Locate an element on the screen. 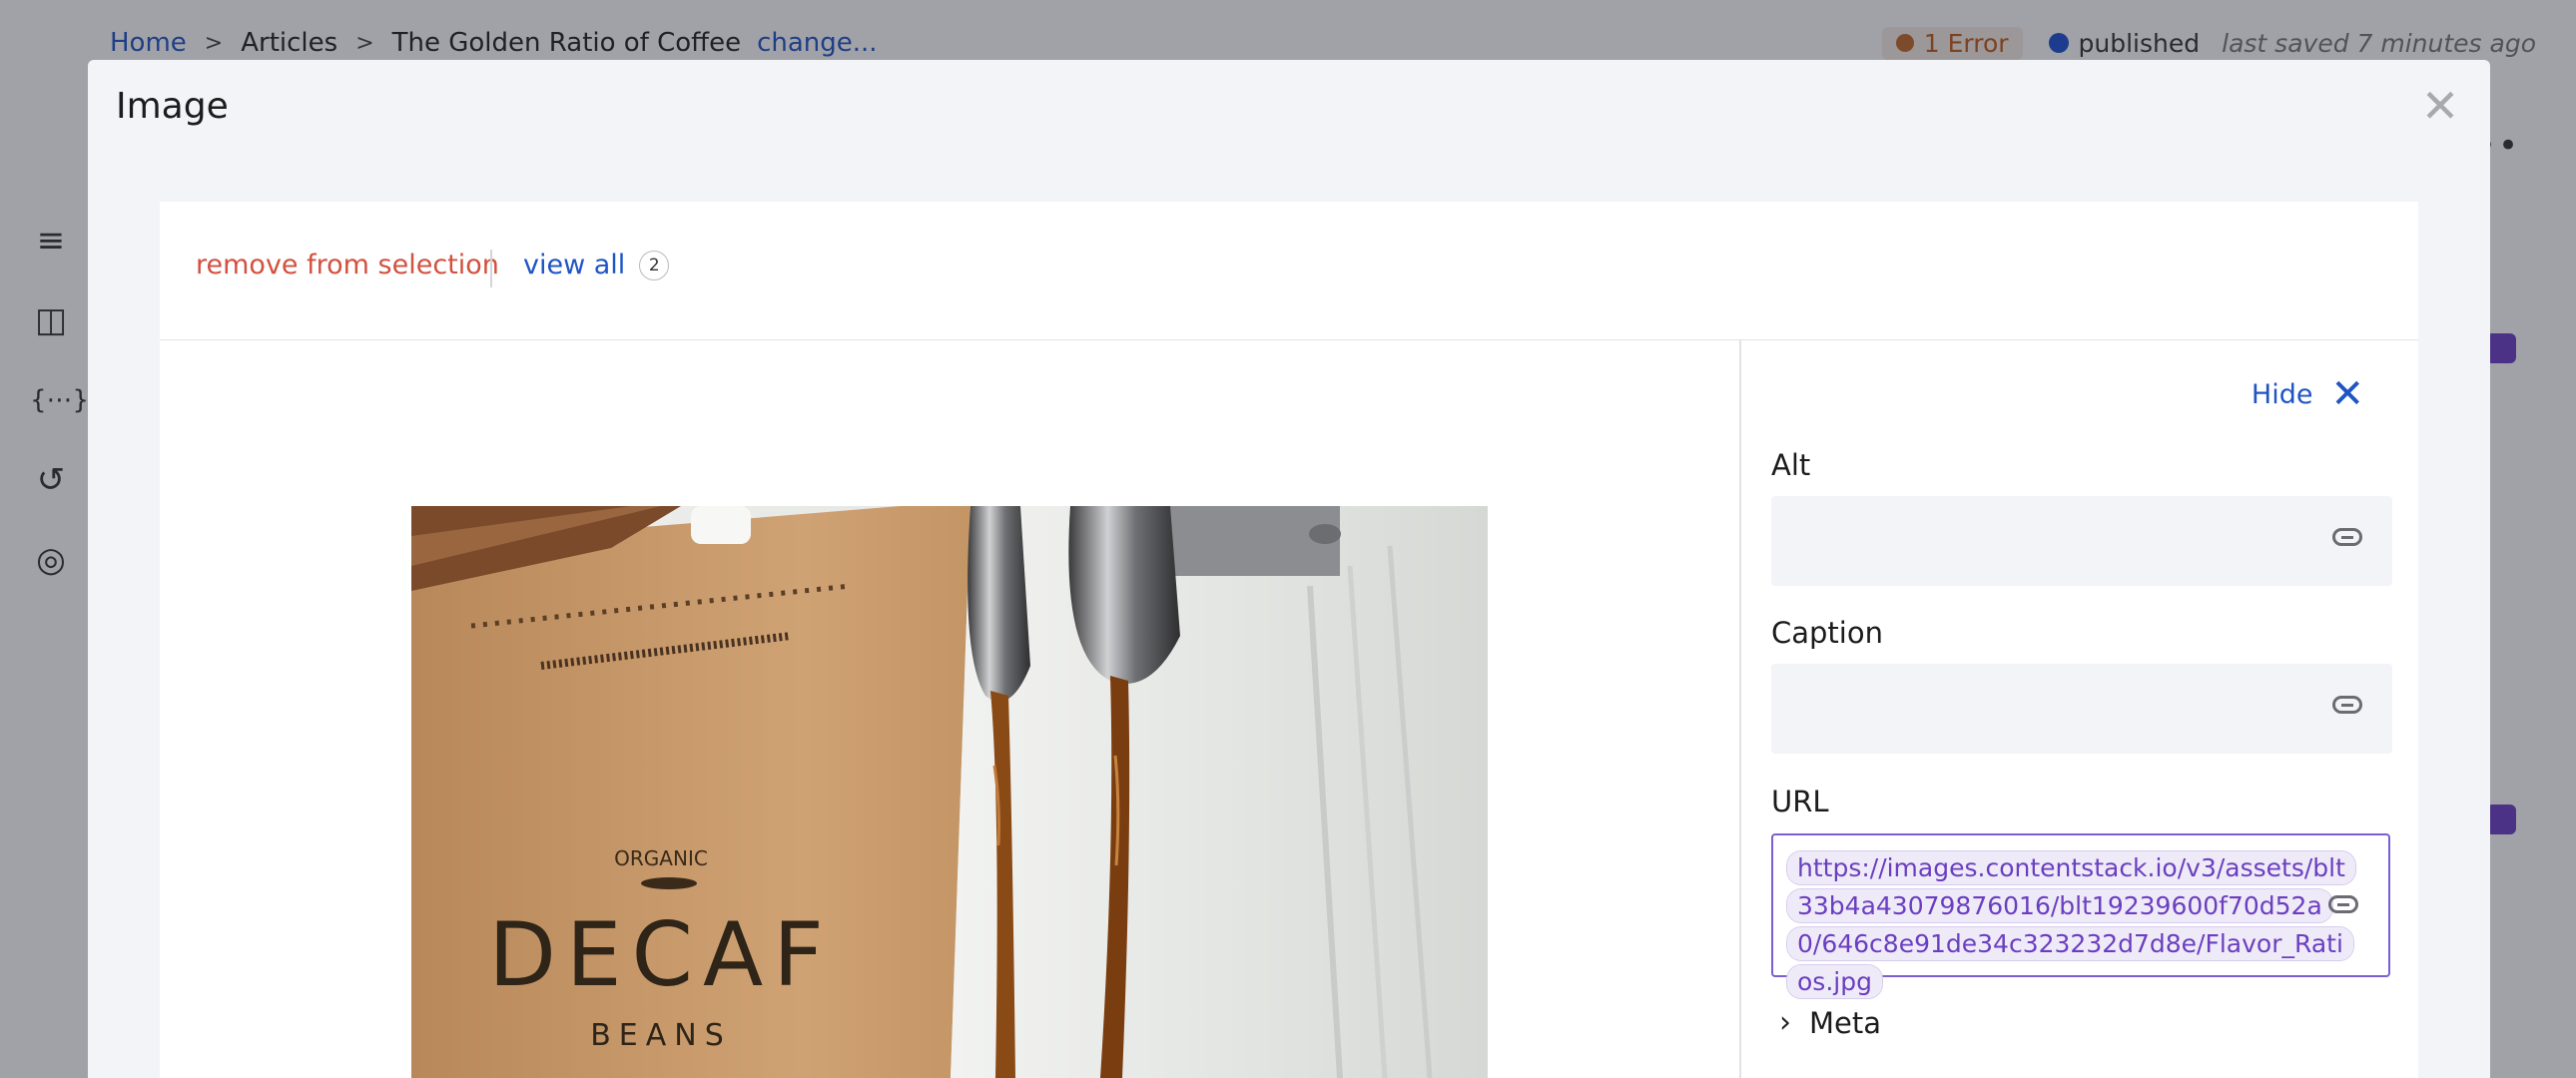 This screenshot has height=1078, width=2576. url-label: URL is located at coordinates (1800, 801).